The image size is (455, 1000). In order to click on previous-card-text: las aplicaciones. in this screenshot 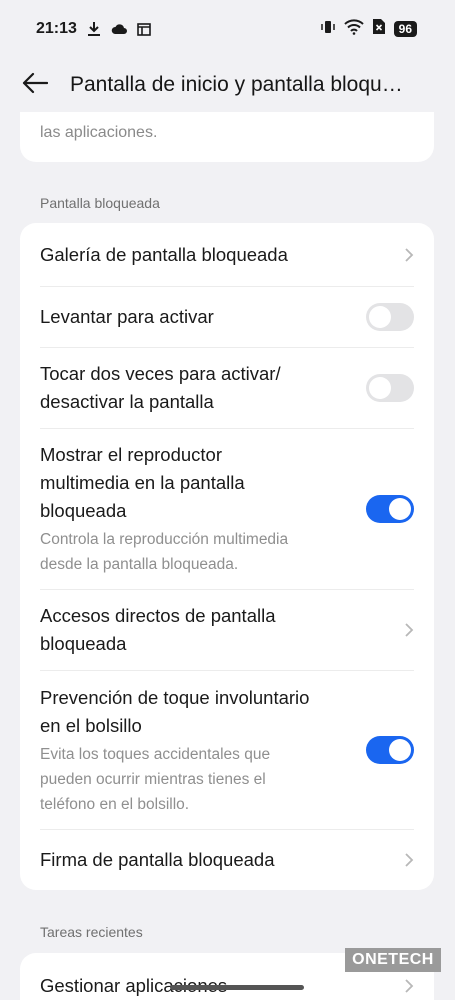, I will do `click(99, 132)`.